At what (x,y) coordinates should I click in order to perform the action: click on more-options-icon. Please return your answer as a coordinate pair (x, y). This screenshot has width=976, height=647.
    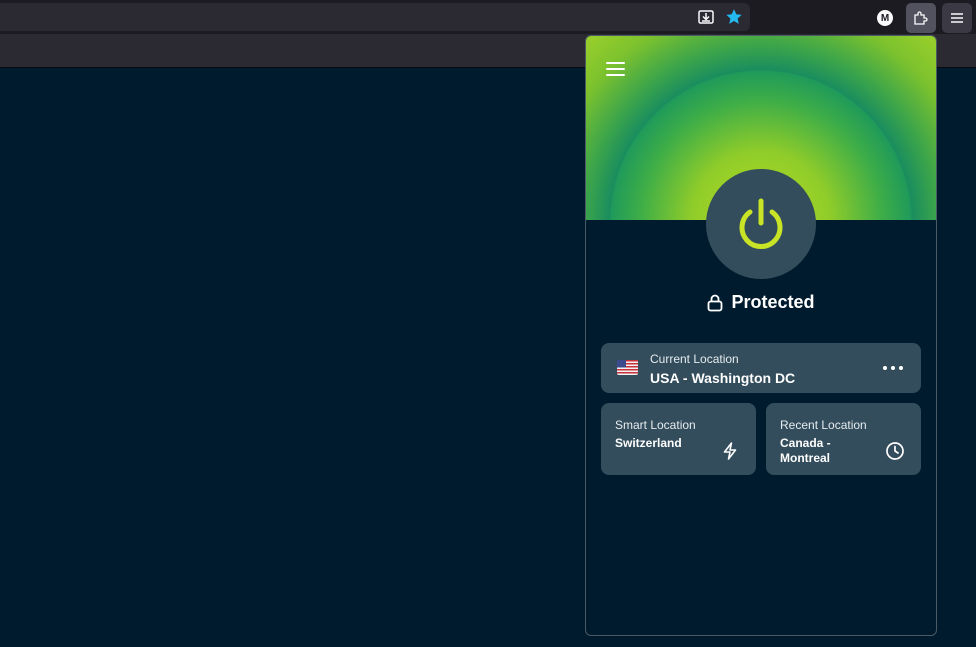
    Looking at the image, I should click on (894, 368).